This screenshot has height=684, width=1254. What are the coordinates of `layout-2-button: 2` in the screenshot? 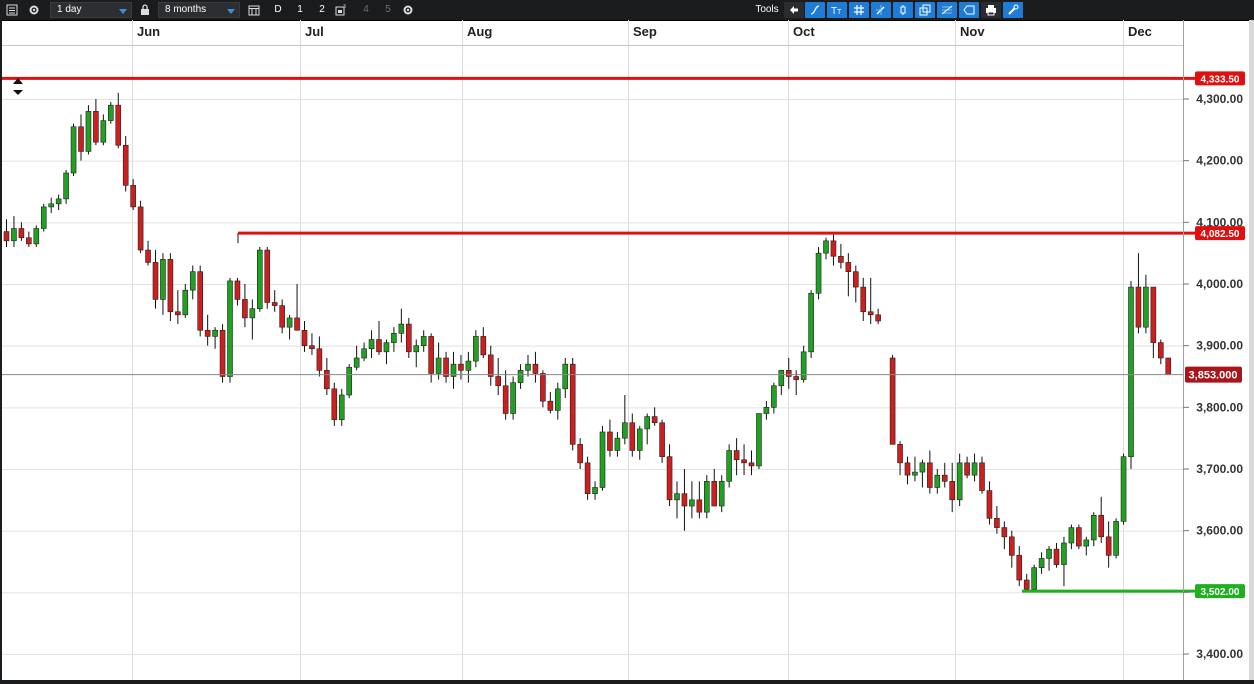 It's located at (322, 10).